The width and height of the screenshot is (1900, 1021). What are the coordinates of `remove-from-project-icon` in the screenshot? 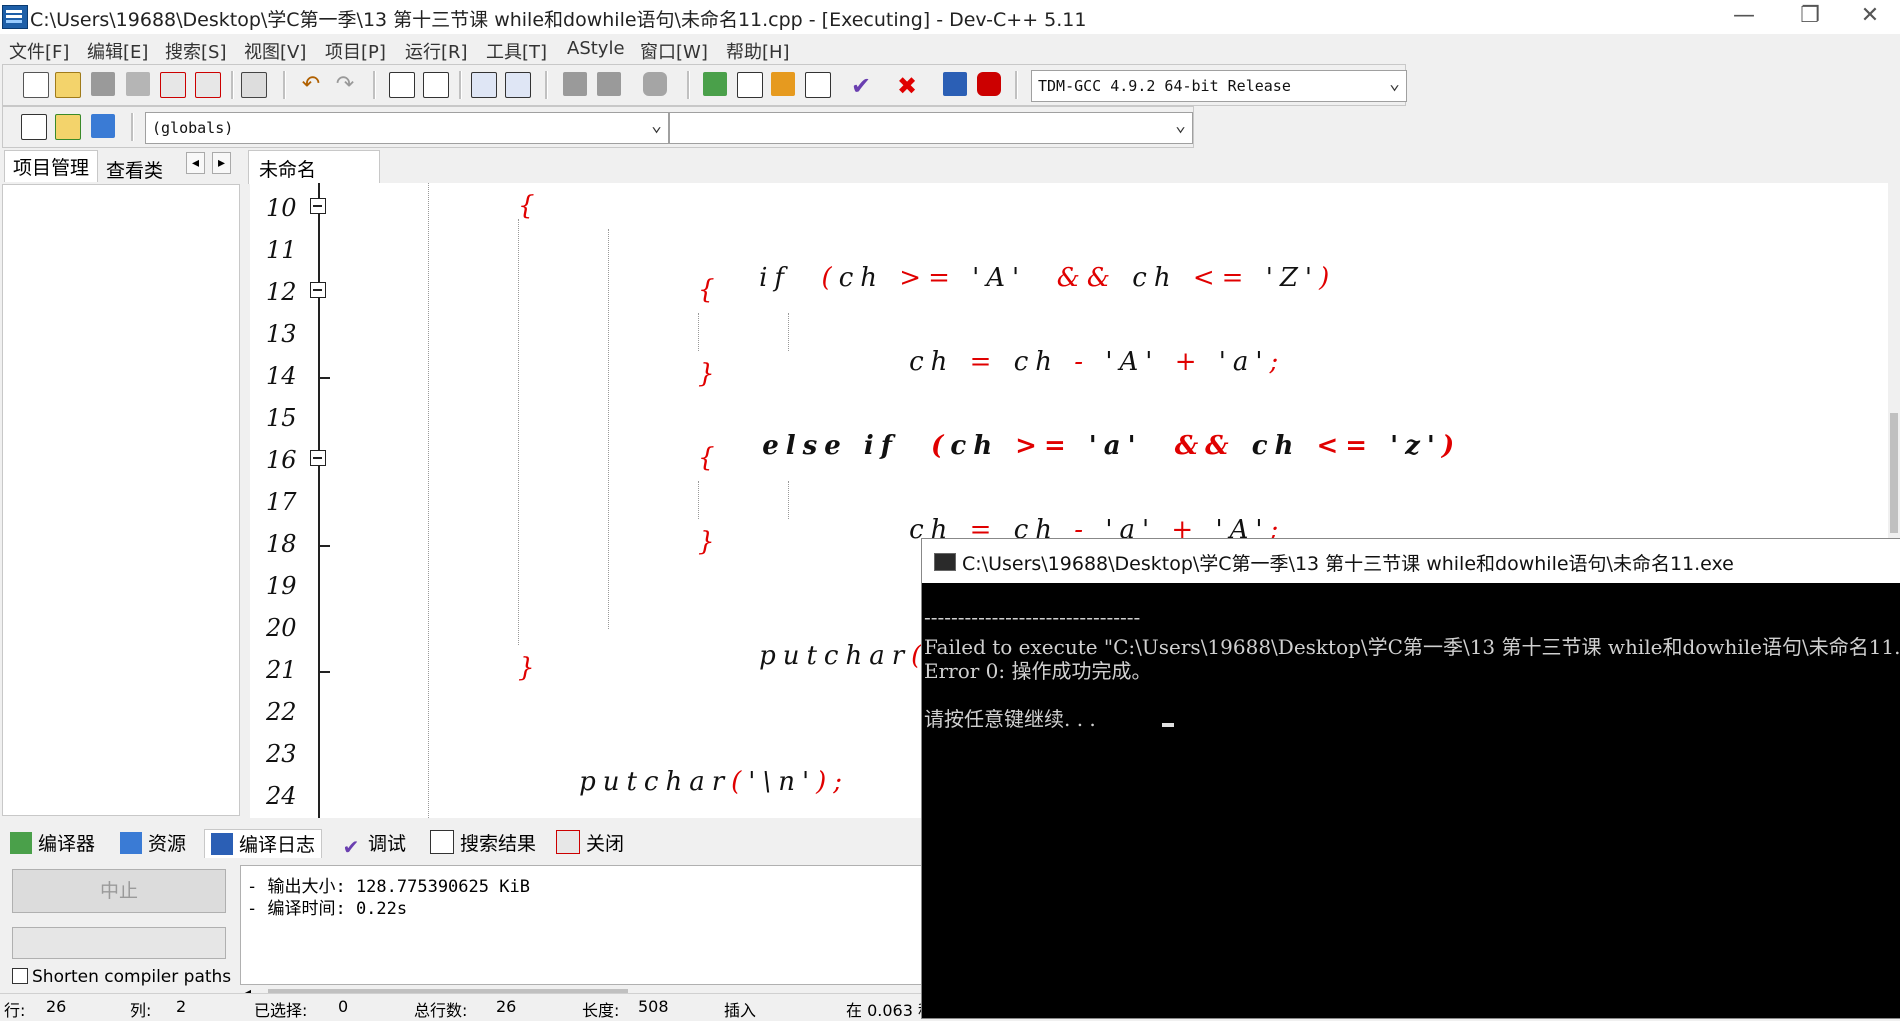 It's located at (103, 126).